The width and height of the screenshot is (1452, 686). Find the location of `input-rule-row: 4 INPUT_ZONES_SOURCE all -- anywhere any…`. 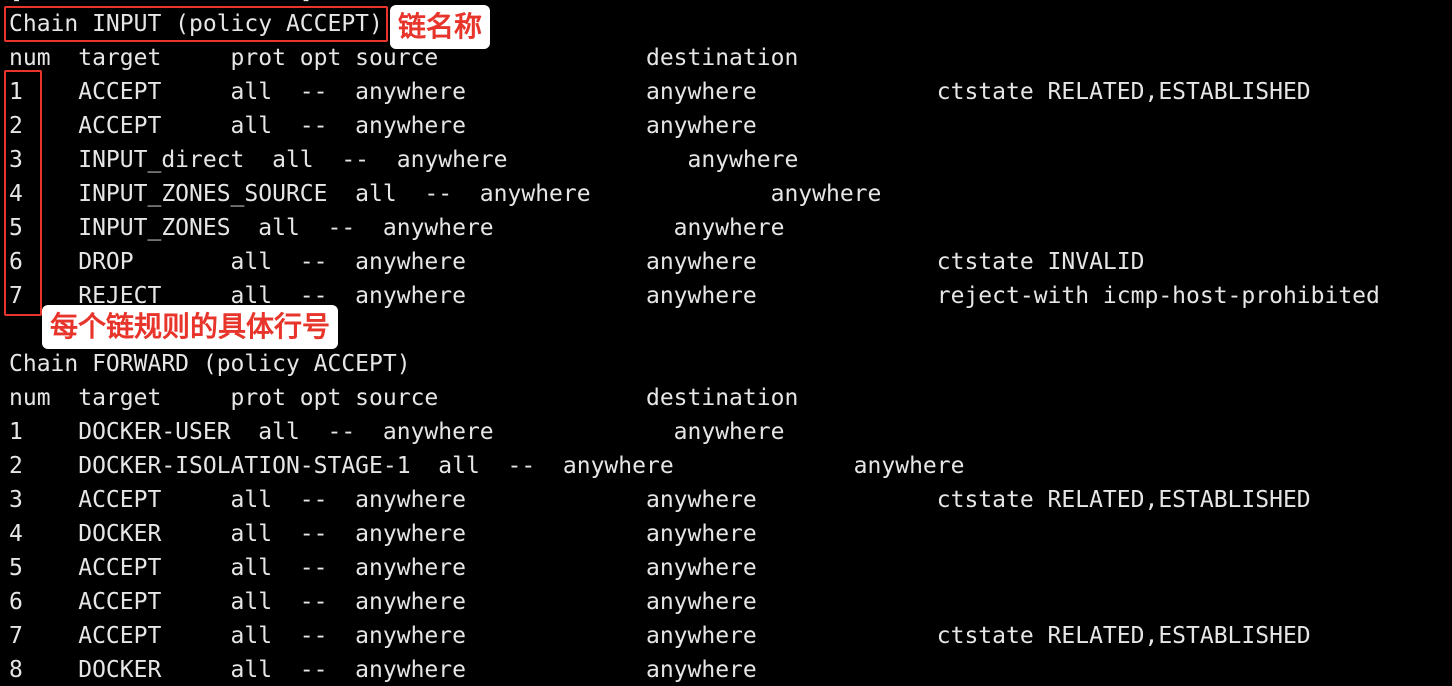

input-rule-row: 4 INPUT_ZONES_SOURCE all -- anywhere any… is located at coordinates (445, 194).